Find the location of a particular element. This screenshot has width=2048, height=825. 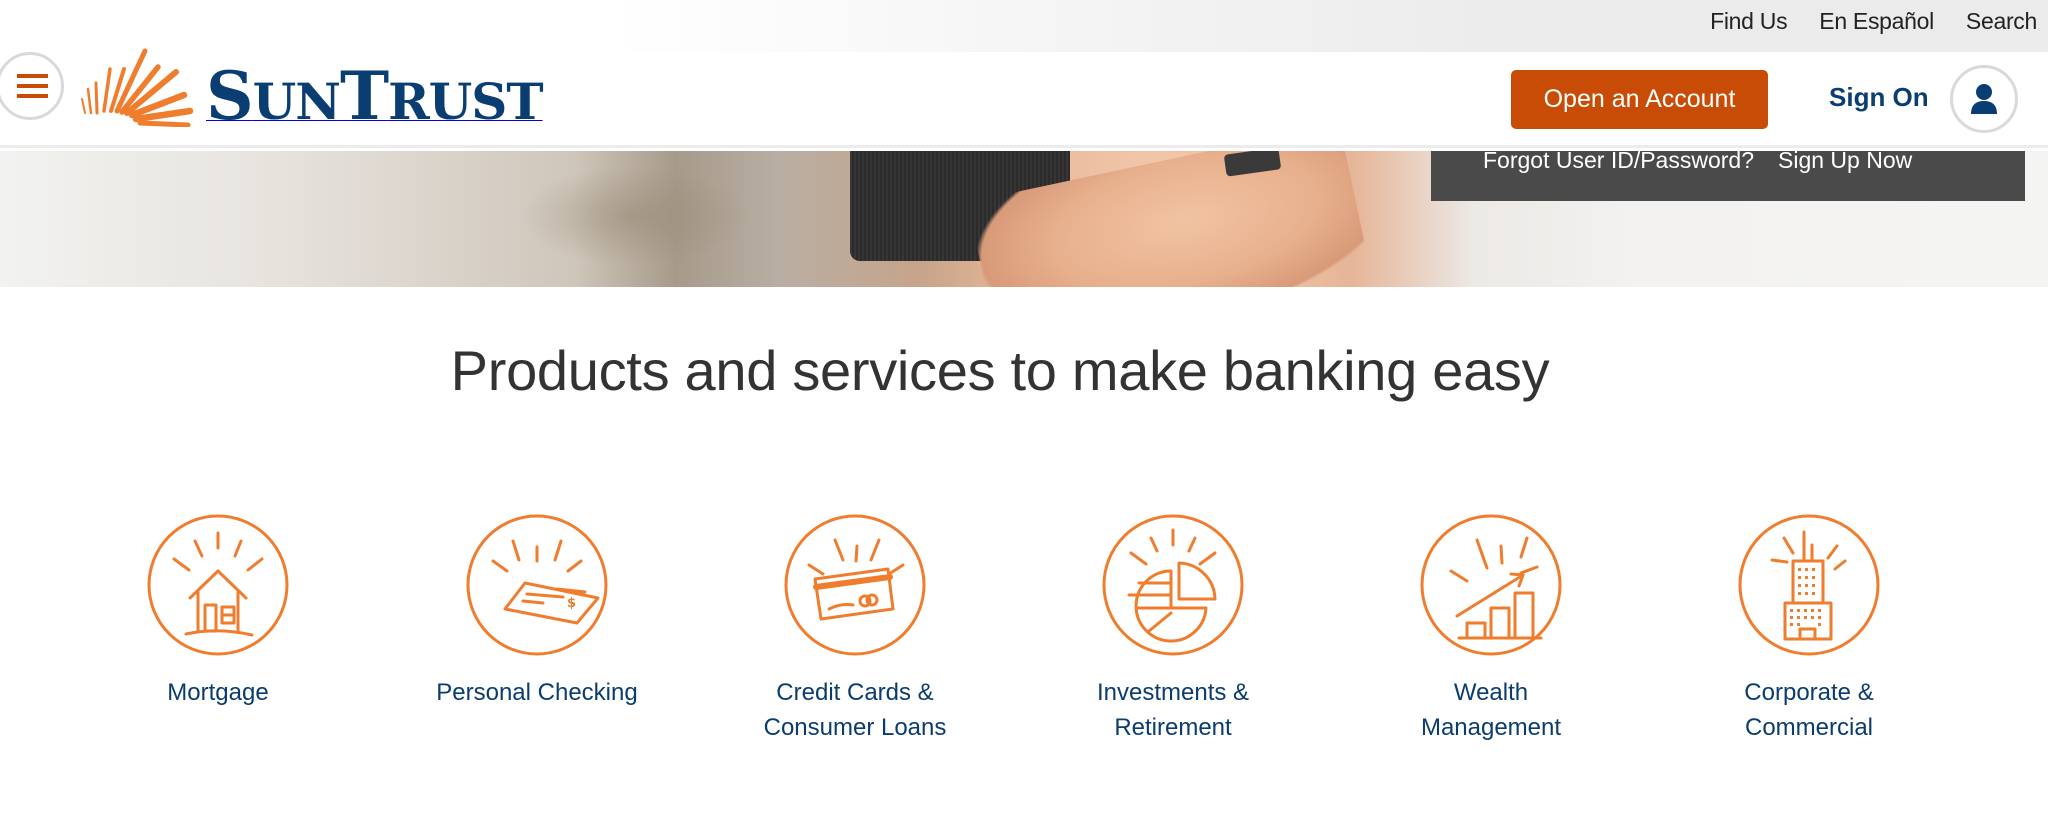

forgot-credentials-link: Forgot User ID/Password? is located at coordinates (1618, 162).